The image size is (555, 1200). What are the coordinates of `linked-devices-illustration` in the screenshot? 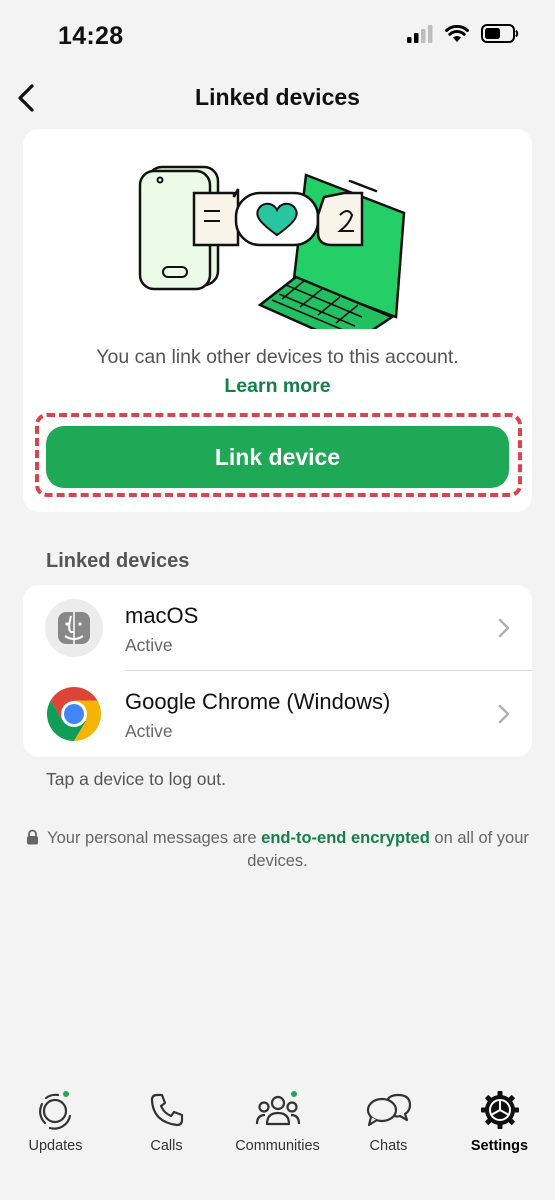 It's located at (272, 247).